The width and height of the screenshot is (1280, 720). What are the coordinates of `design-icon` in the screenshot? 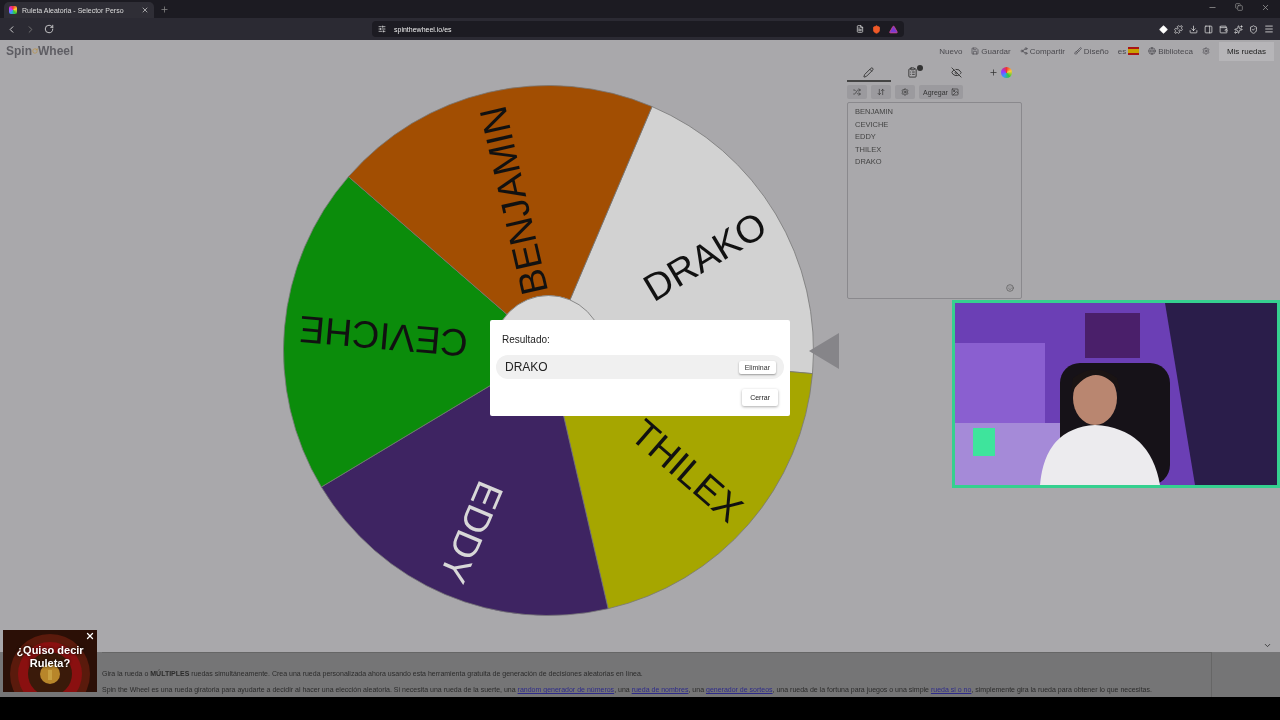 It's located at (1077, 51).